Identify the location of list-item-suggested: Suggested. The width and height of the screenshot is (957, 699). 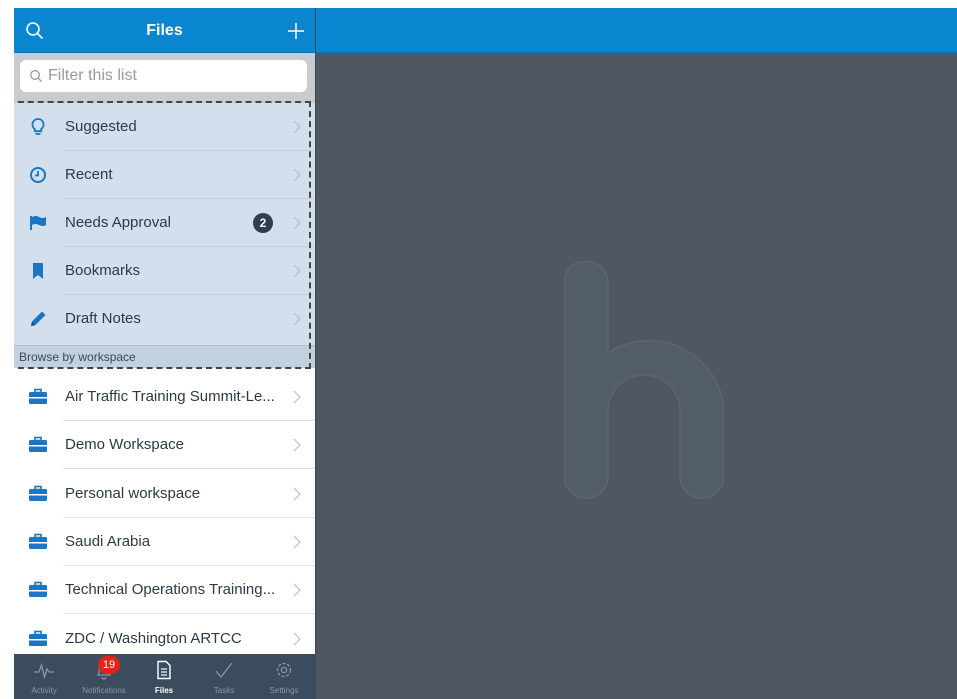
(164, 127).